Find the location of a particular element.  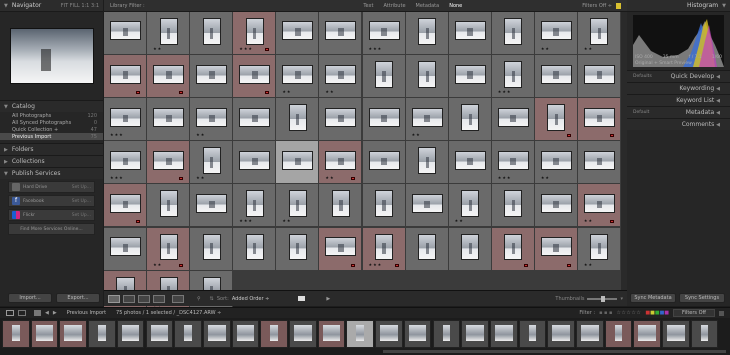

slideshow-play-icon: ▶ is located at coordinates (328, 299).